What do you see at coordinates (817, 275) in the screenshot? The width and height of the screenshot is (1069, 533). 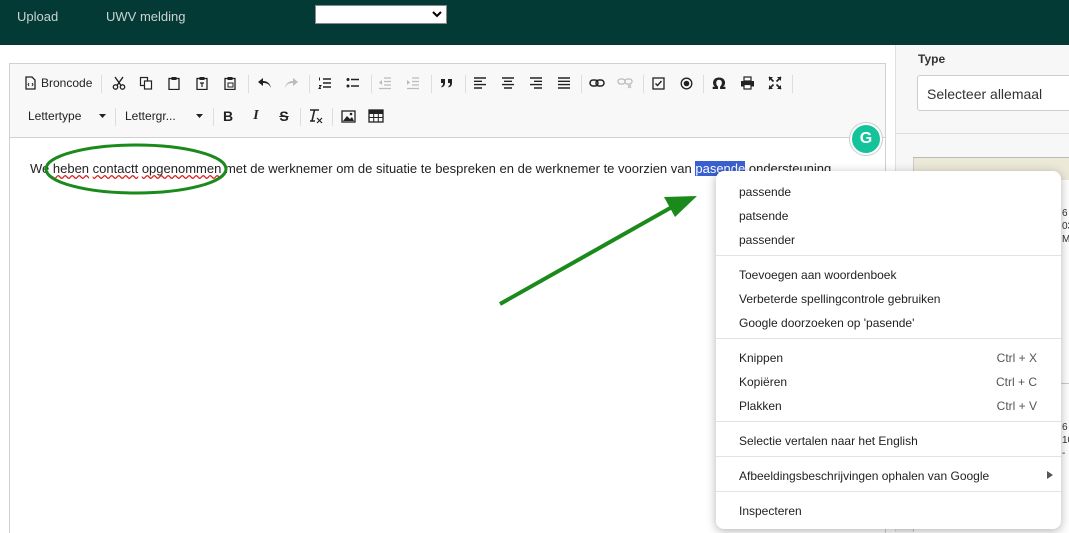 I see `menu-item-add-to-dictionary: Toevoegen aan woordenboek` at bounding box center [817, 275].